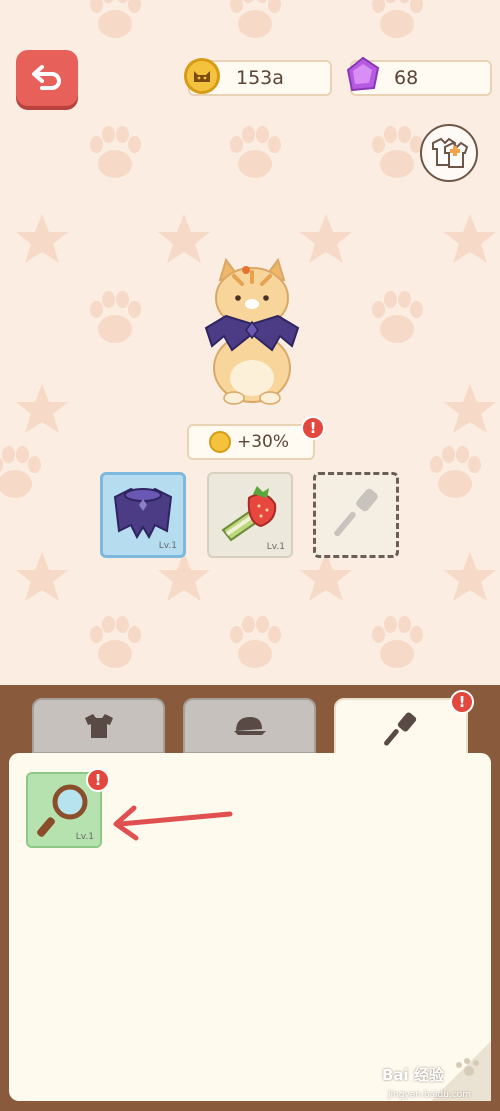  What do you see at coordinates (252, 331) in the screenshot?
I see `cat-character` at bounding box center [252, 331].